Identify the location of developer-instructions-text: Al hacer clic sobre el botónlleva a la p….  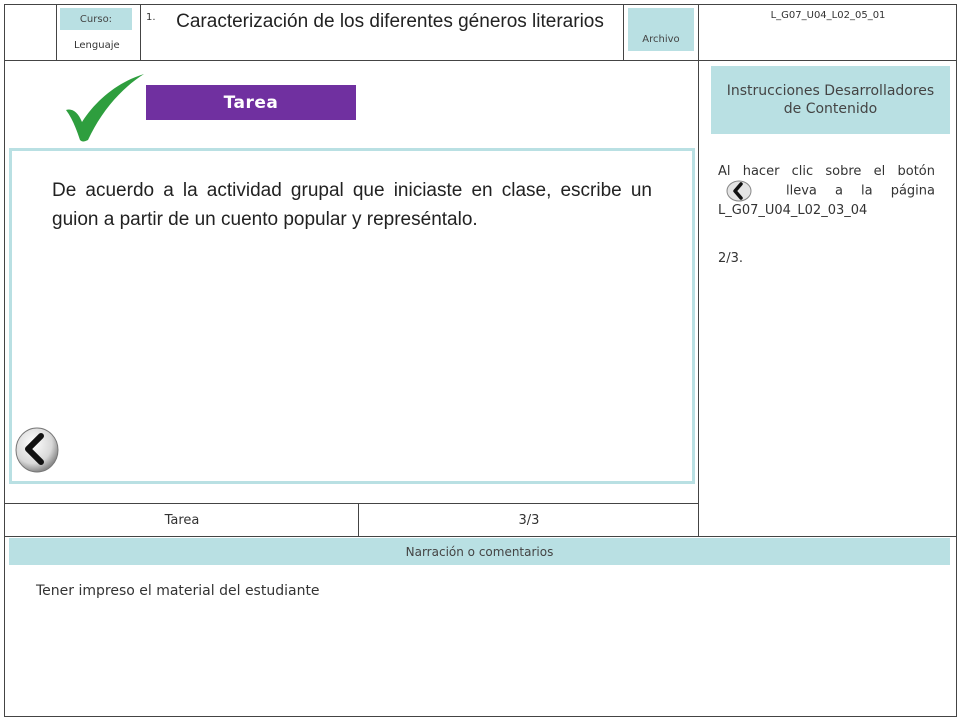
(826, 191).